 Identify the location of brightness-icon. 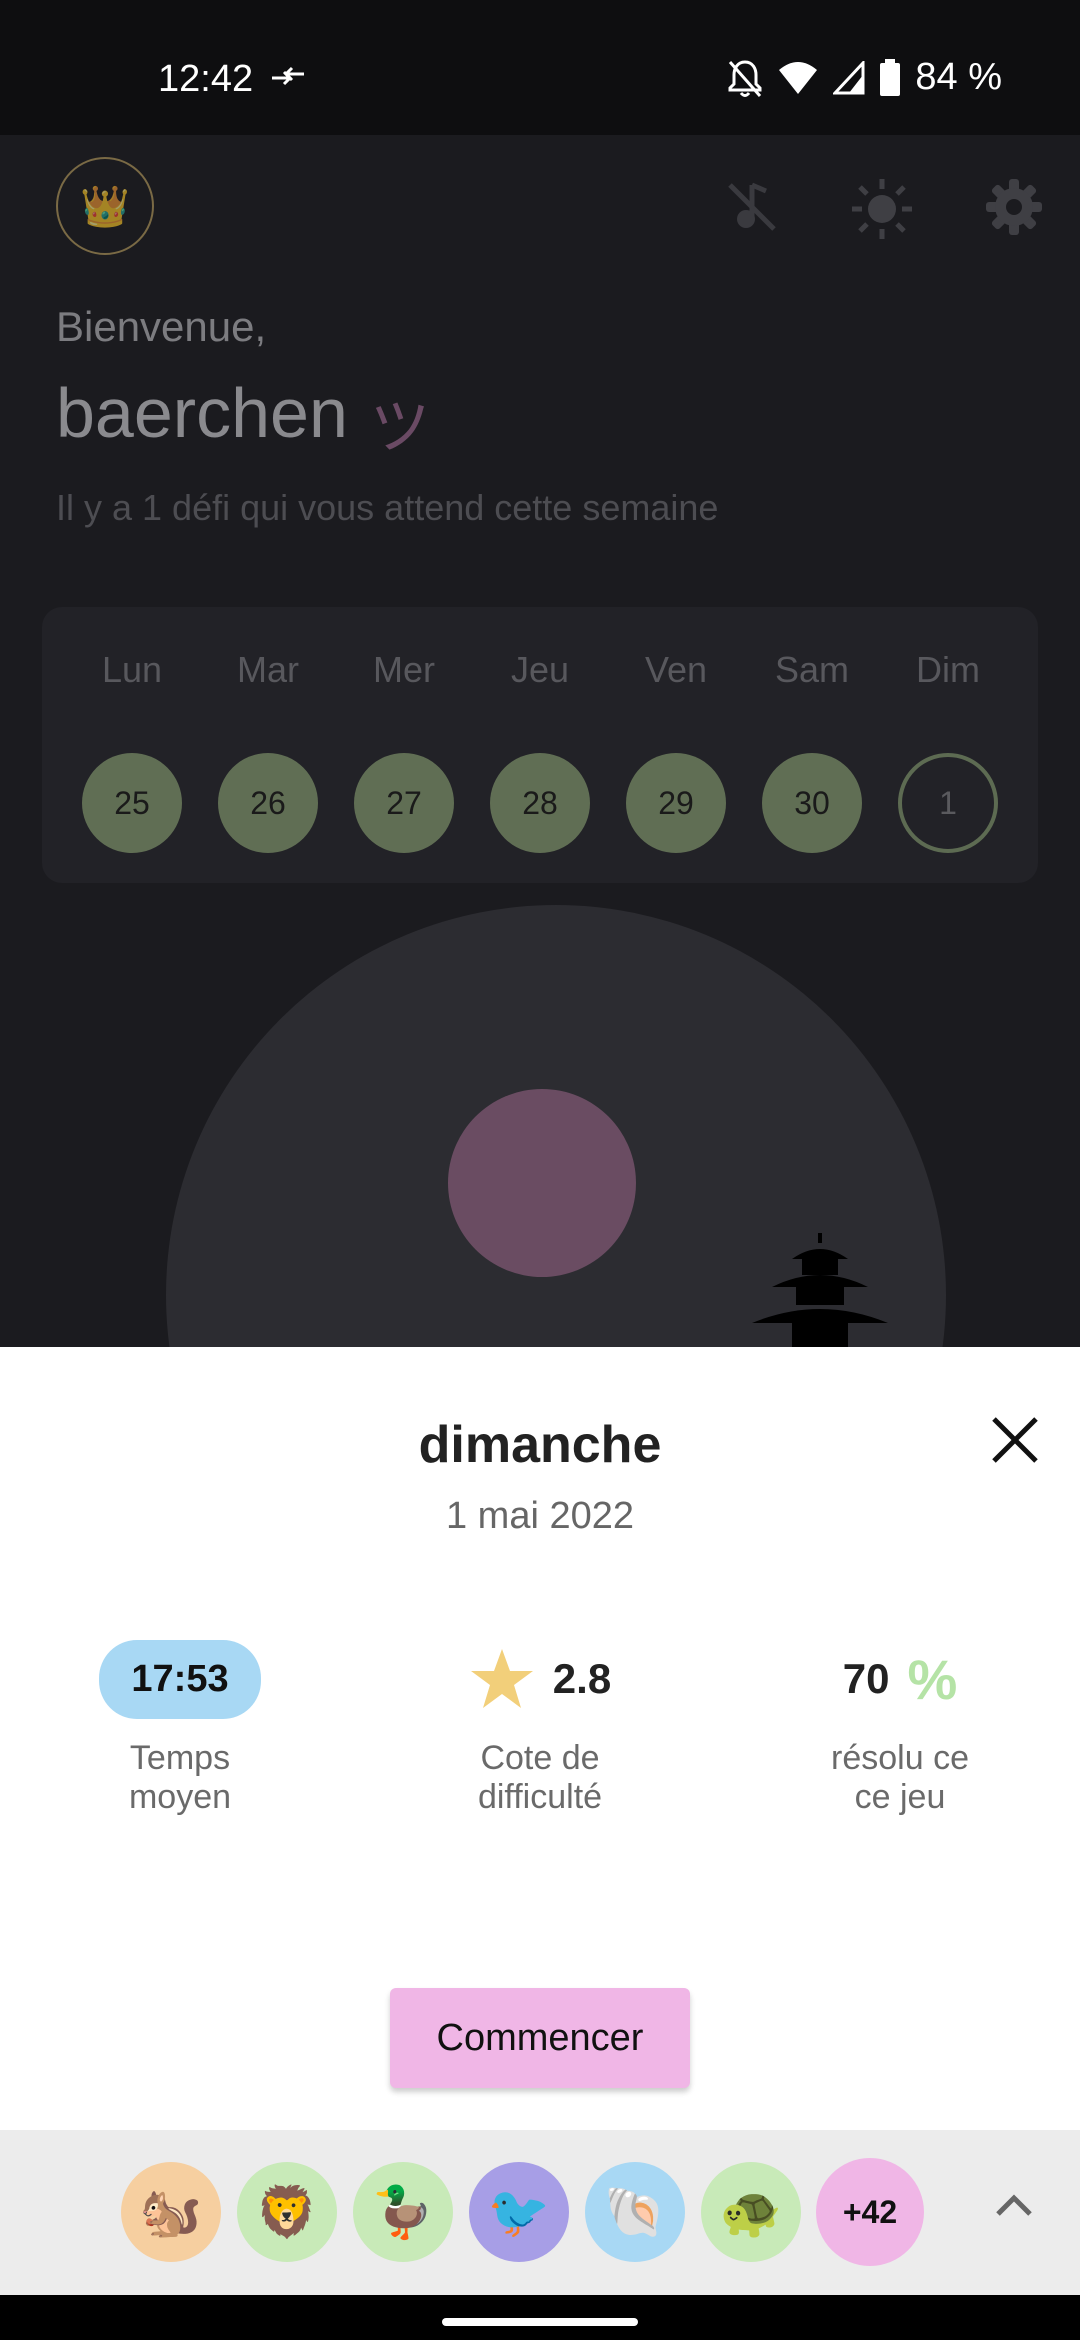
(882, 209).